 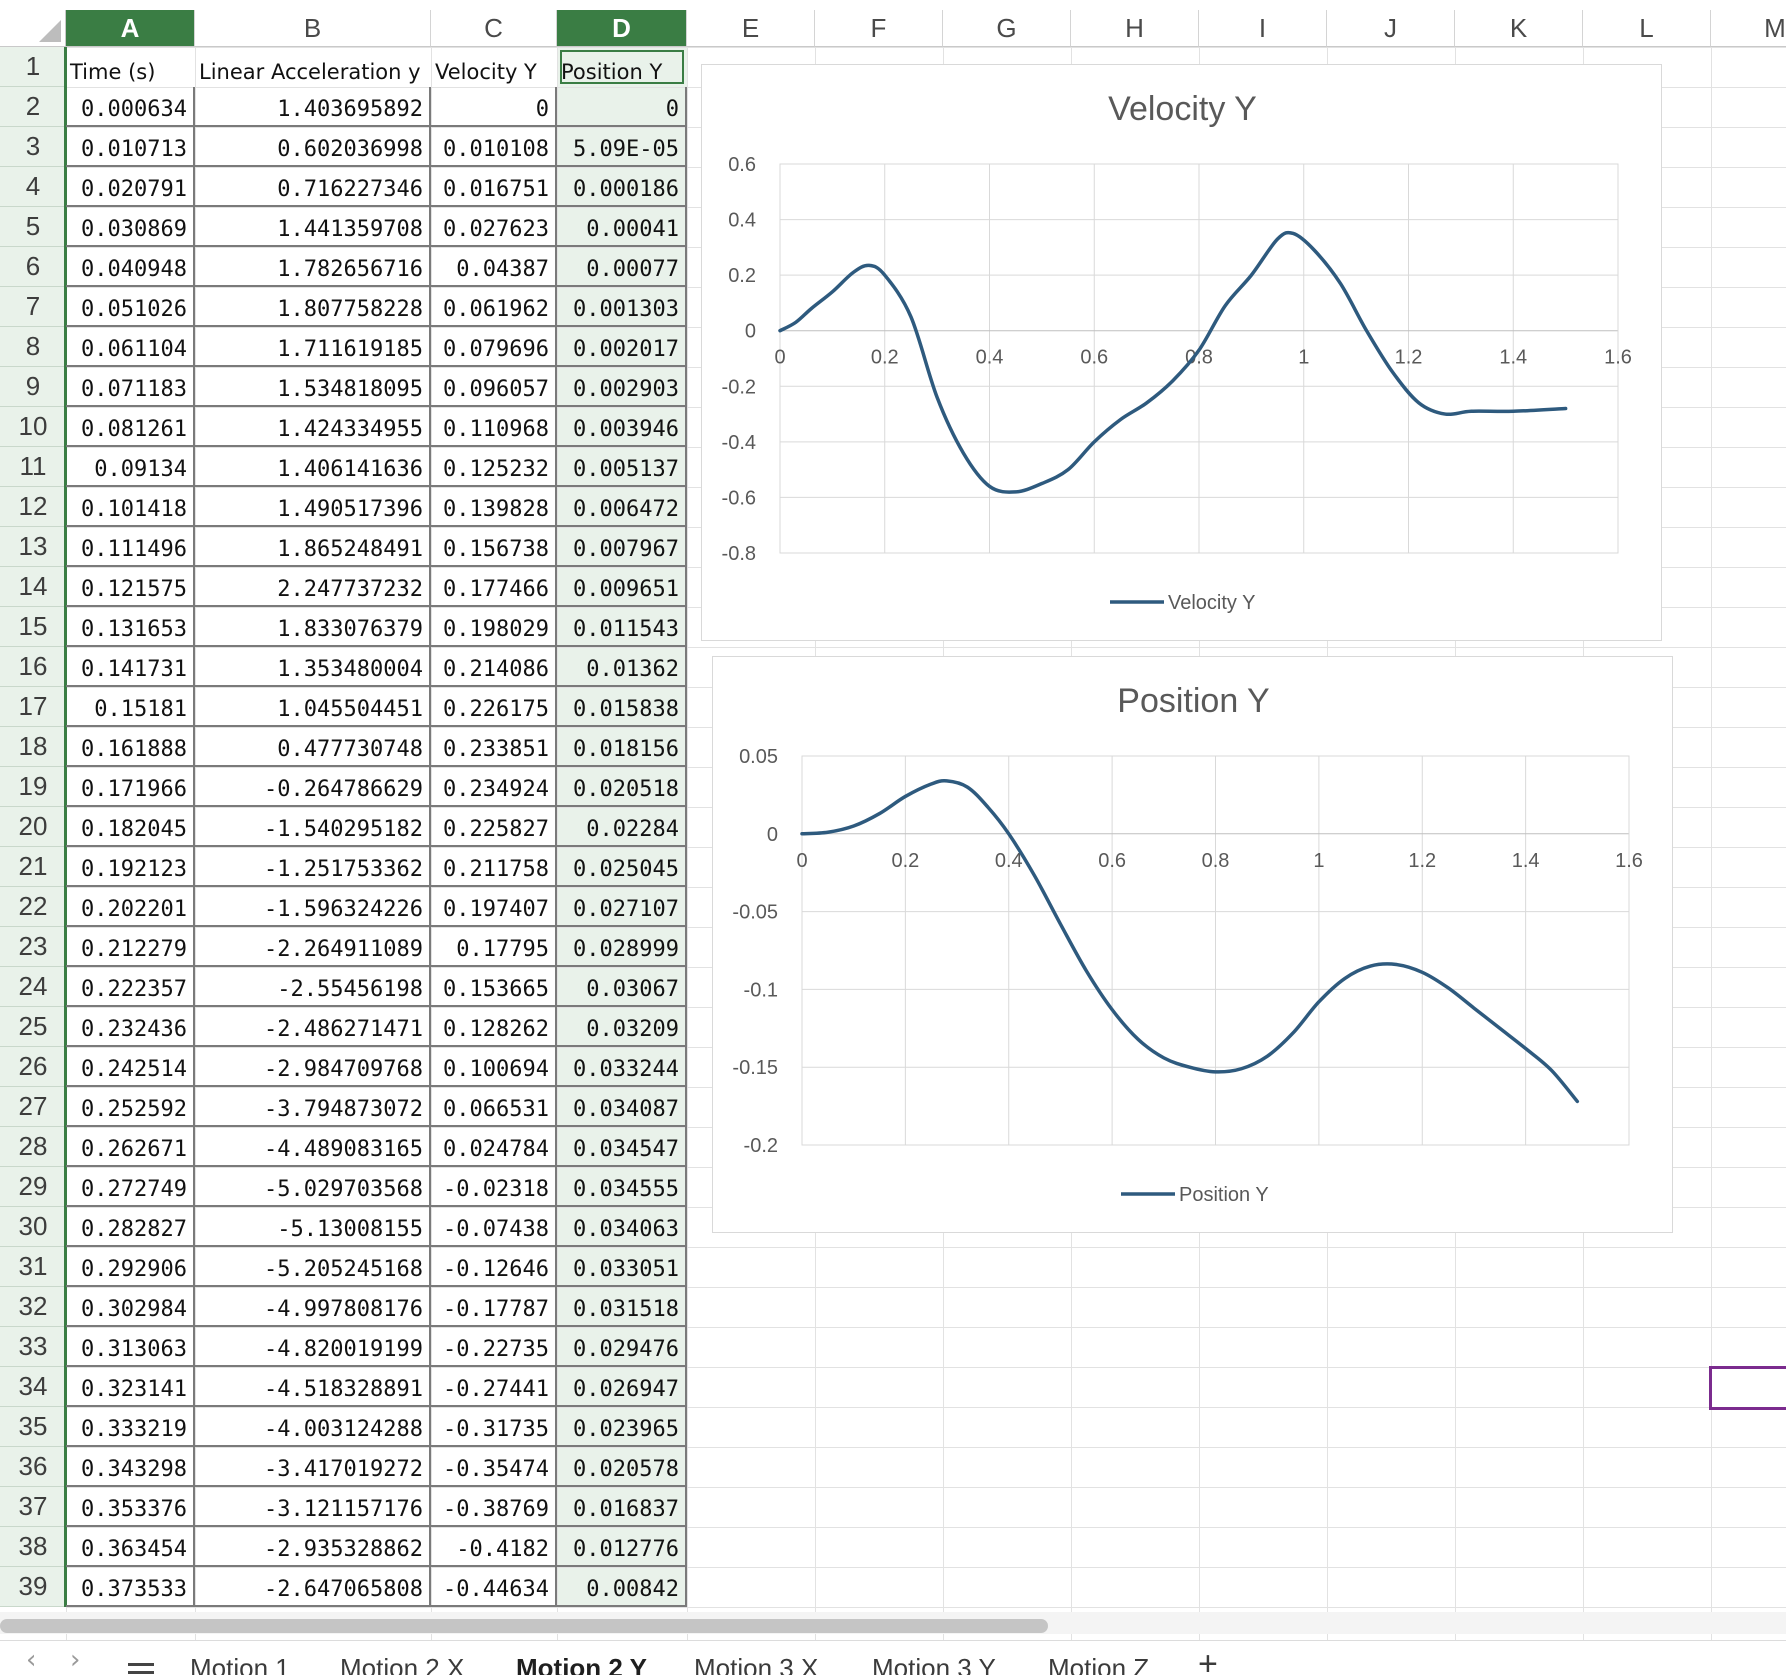 I want to click on table-cell: 0.182045, so click(x=130, y=827).